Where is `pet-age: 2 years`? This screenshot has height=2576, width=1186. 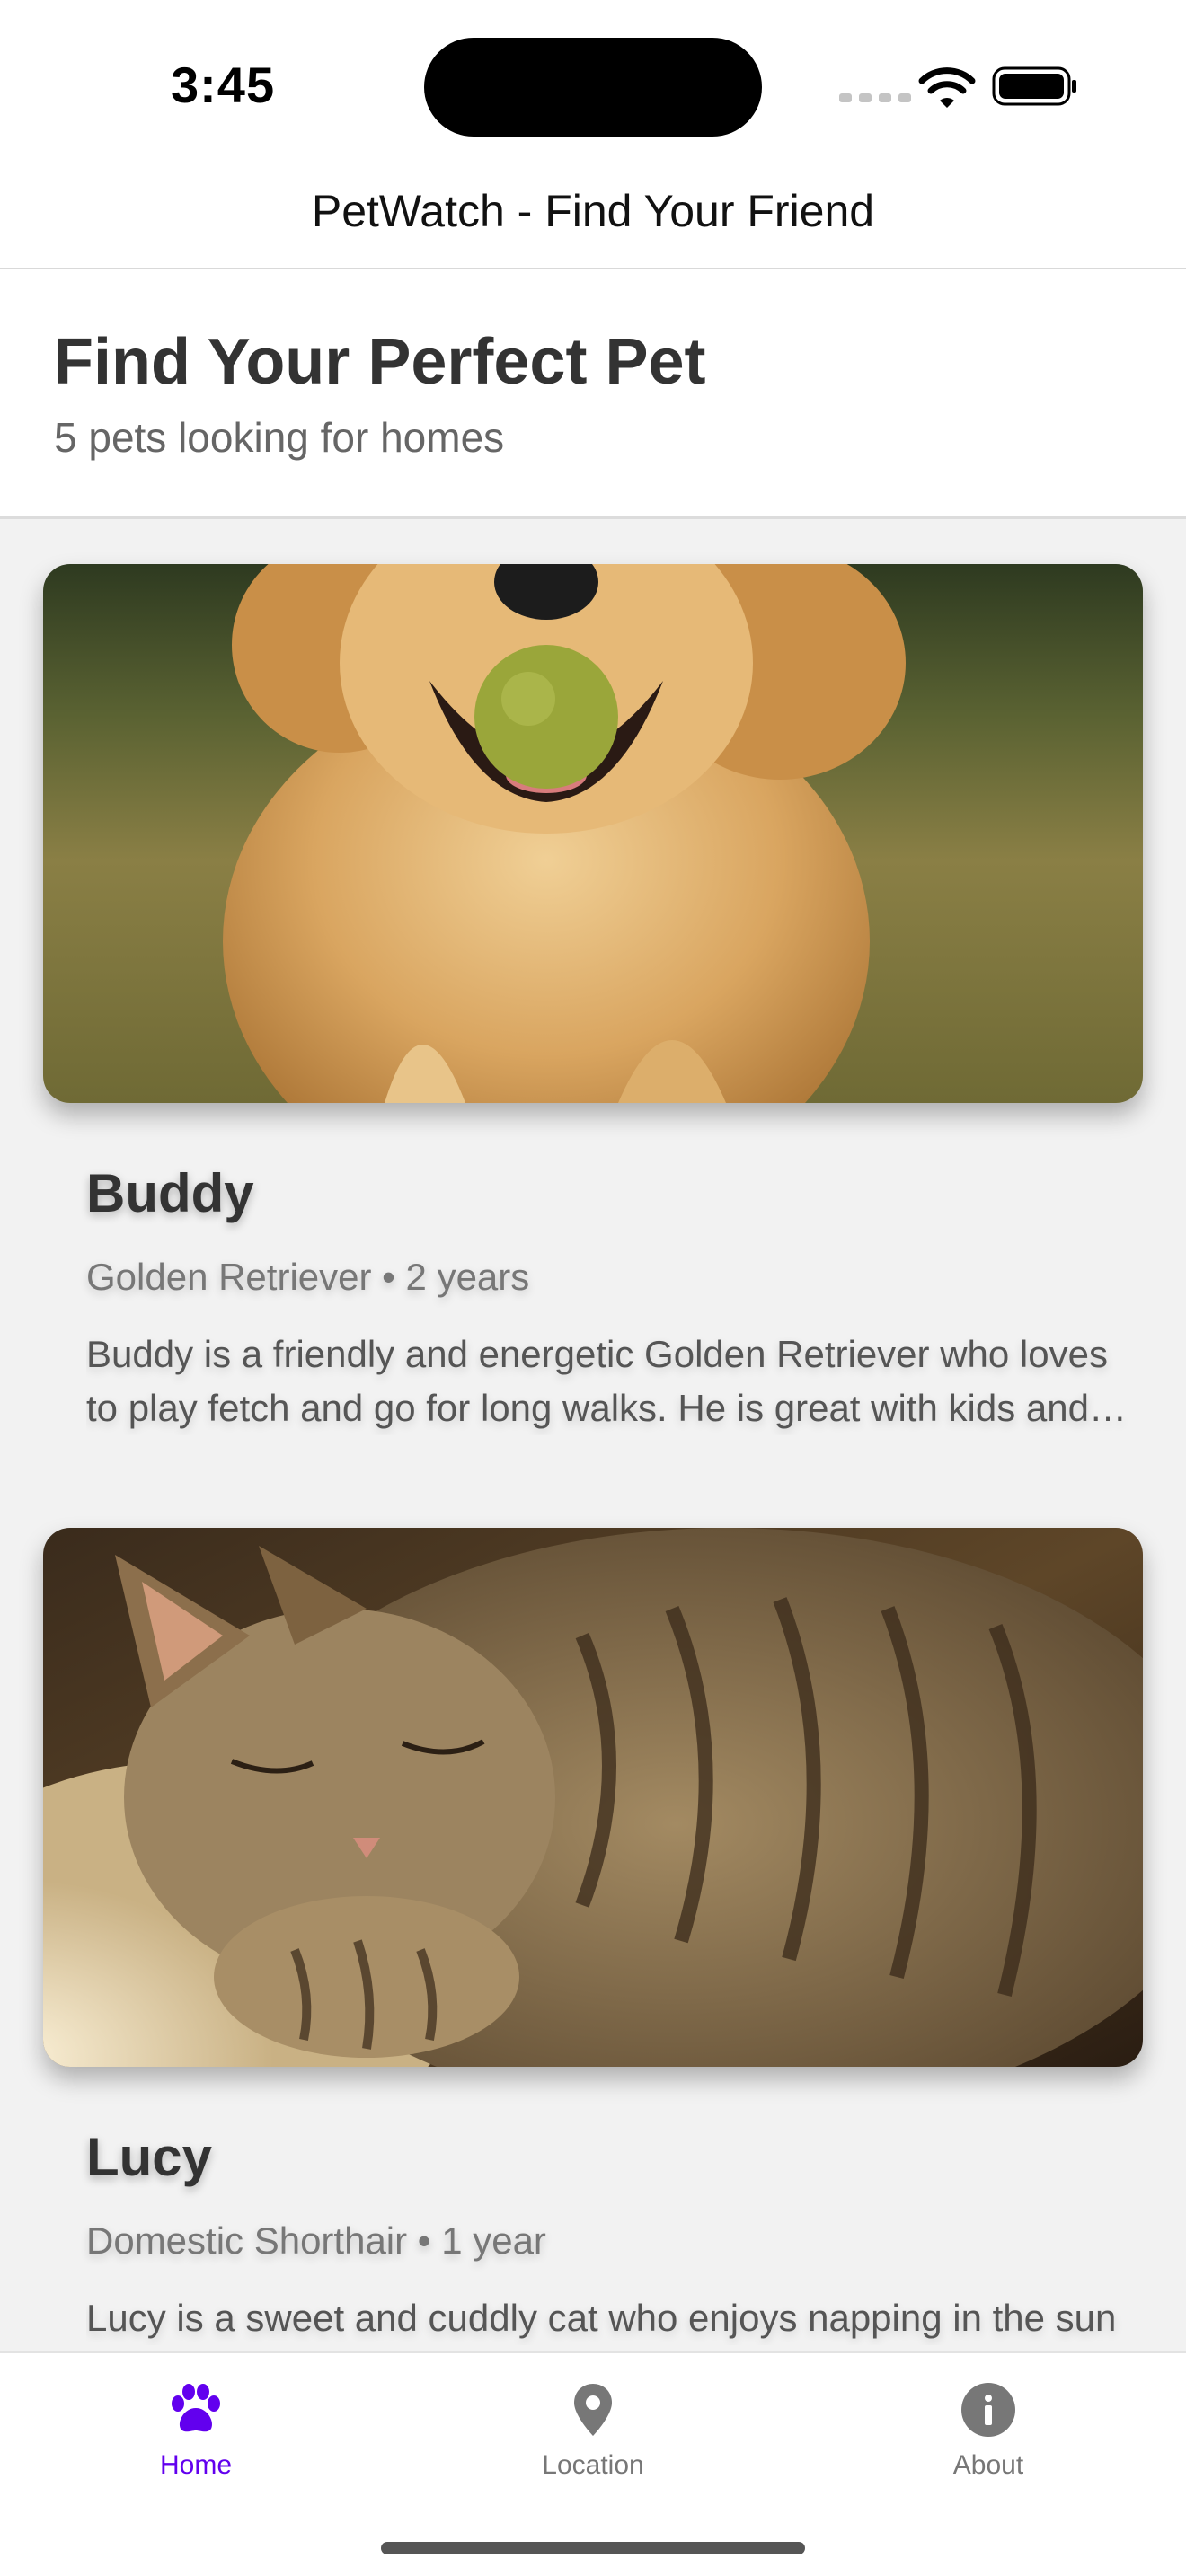
pet-age: 2 years is located at coordinates (467, 1277).